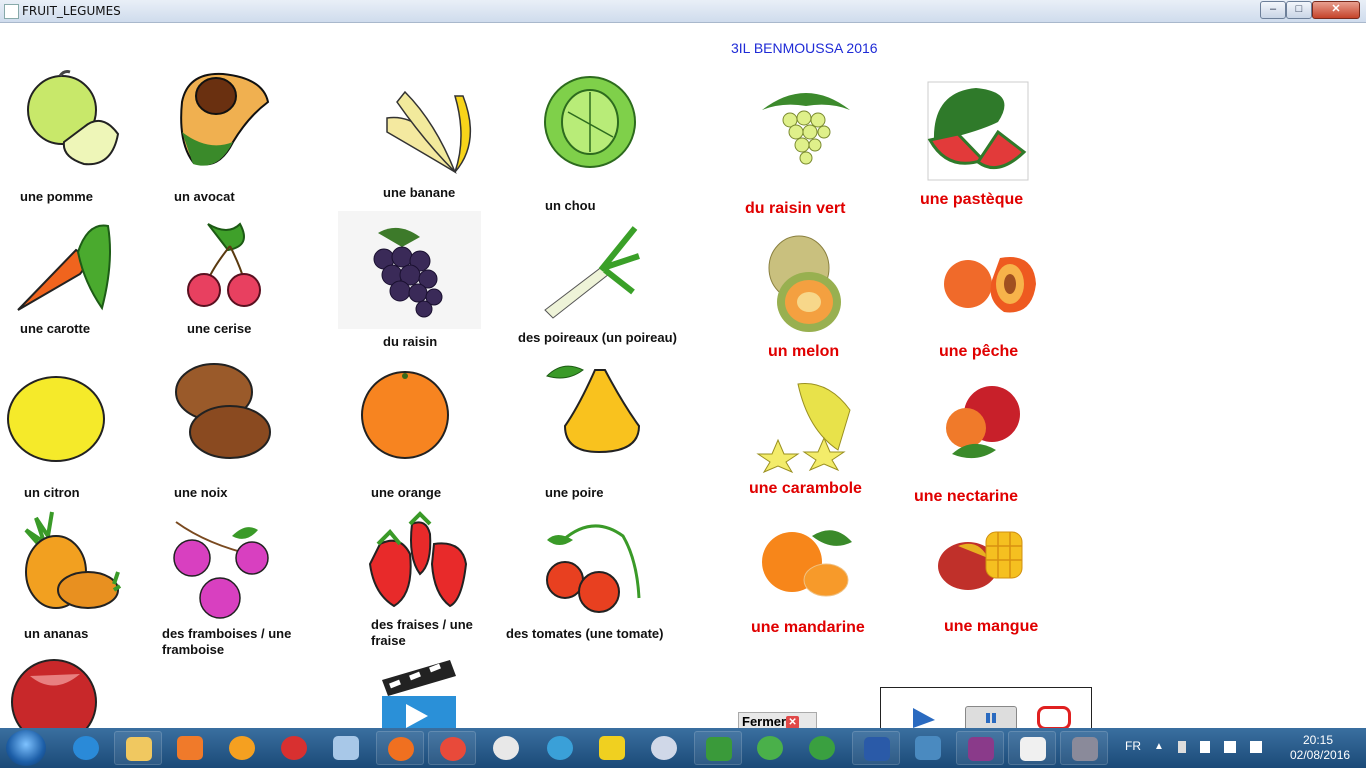 Image resolution: width=1366 pixels, height=779 pixels. Describe the element at coordinates (806, 129) in the screenshot. I see `green-grape-image` at that location.